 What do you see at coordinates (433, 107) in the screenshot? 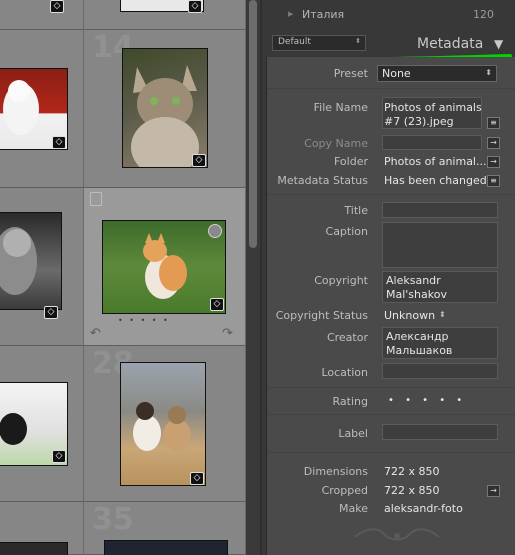
I see `file-name-line1: Photos of animals` at bounding box center [433, 107].